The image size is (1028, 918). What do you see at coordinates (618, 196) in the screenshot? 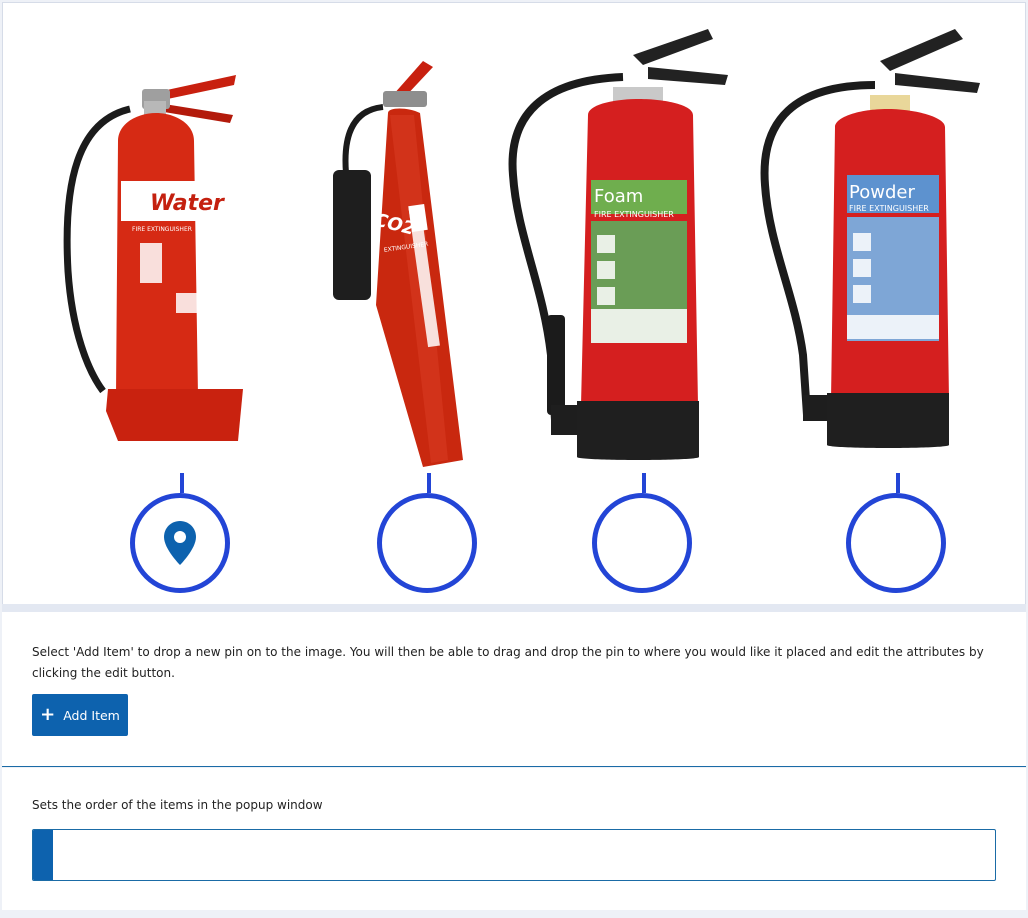
I see `extinguisher-foam-label: Foam` at bounding box center [618, 196].